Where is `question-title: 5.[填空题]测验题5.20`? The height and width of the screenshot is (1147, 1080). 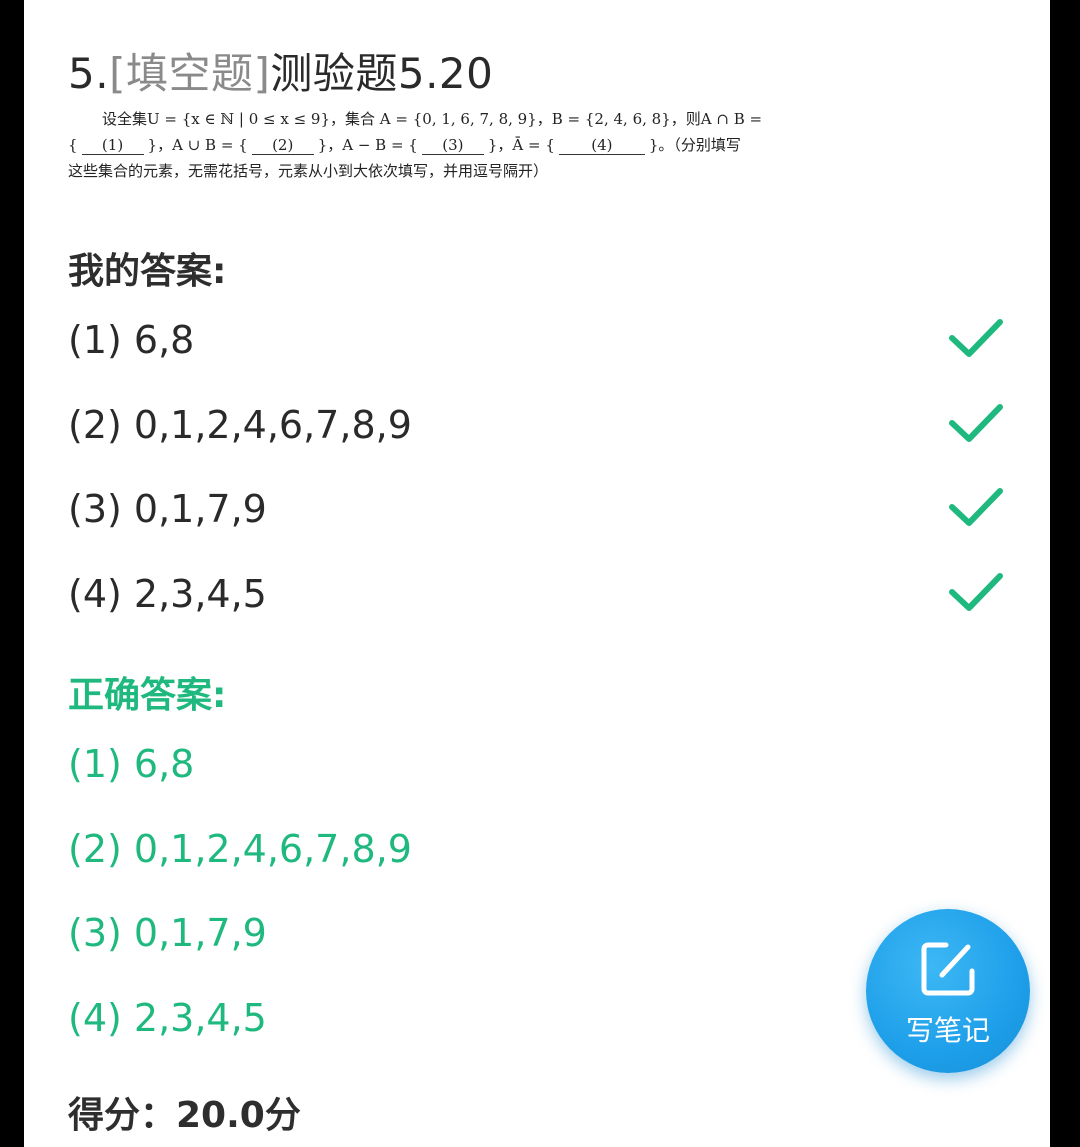
question-title: 5.[填空题]测验题5.20 is located at coordinates (280, 70).